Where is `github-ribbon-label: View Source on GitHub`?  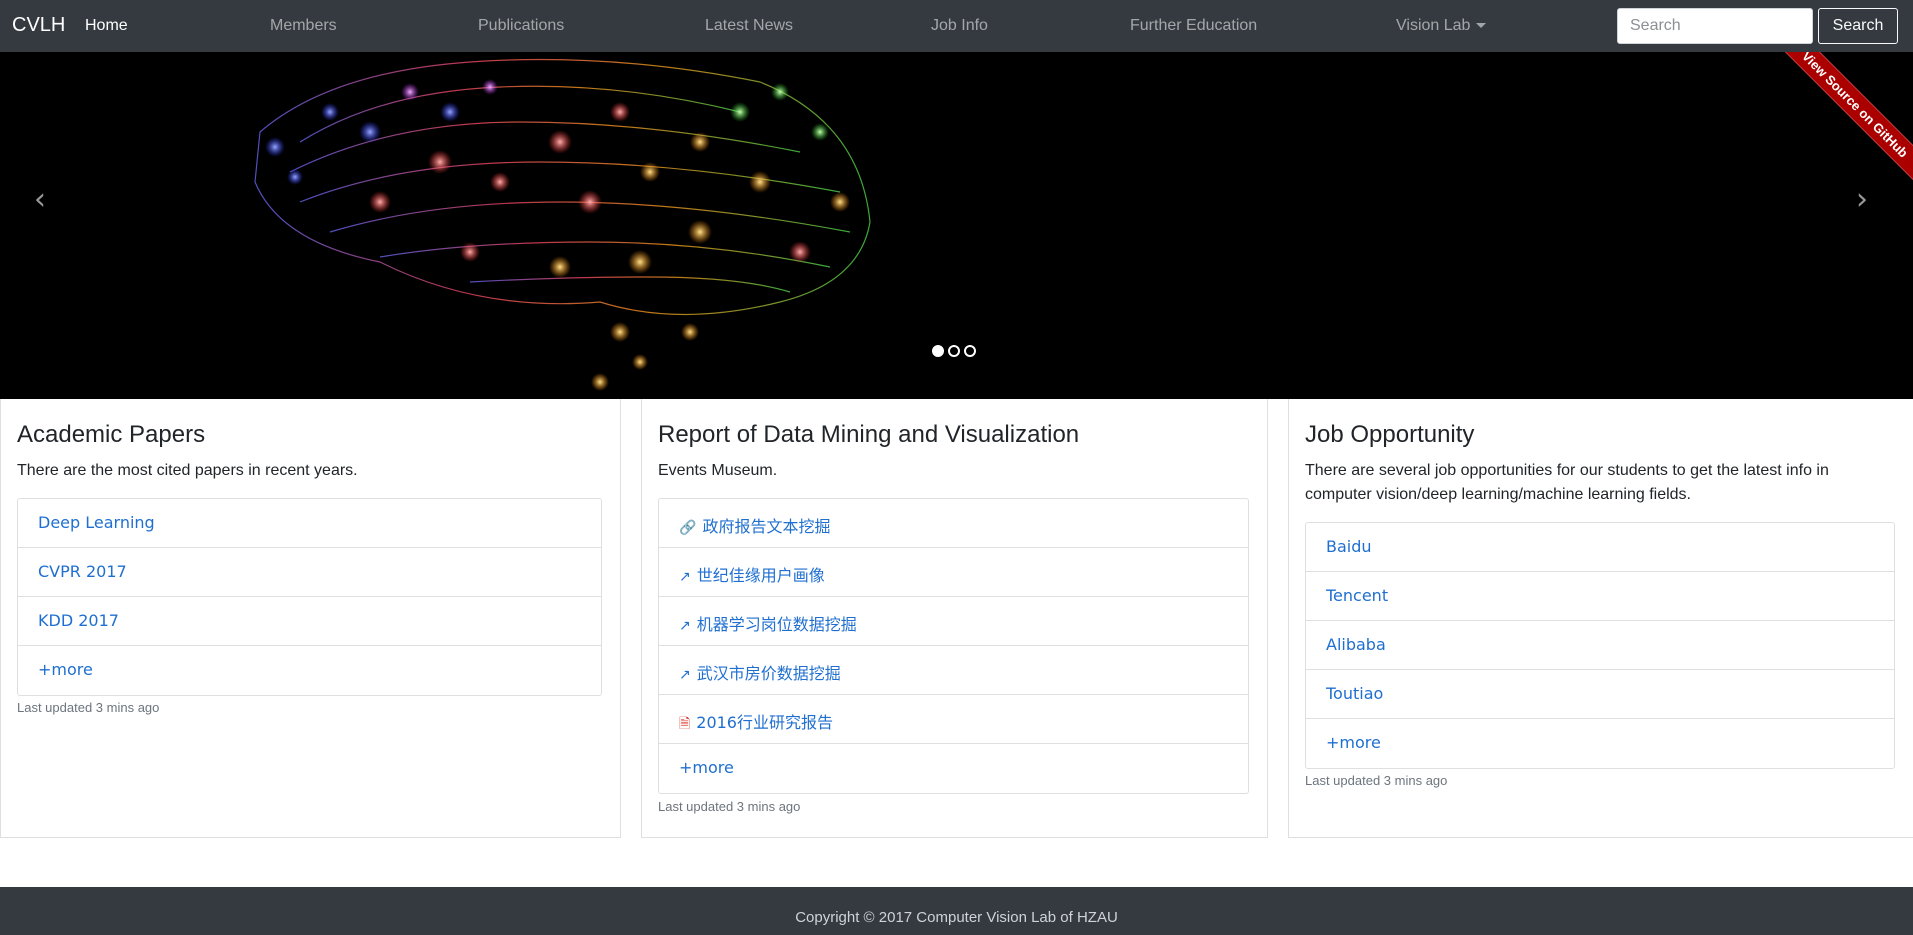 github-ribbon-label: View Source on GitHub is located at coordinates (1844, 118).